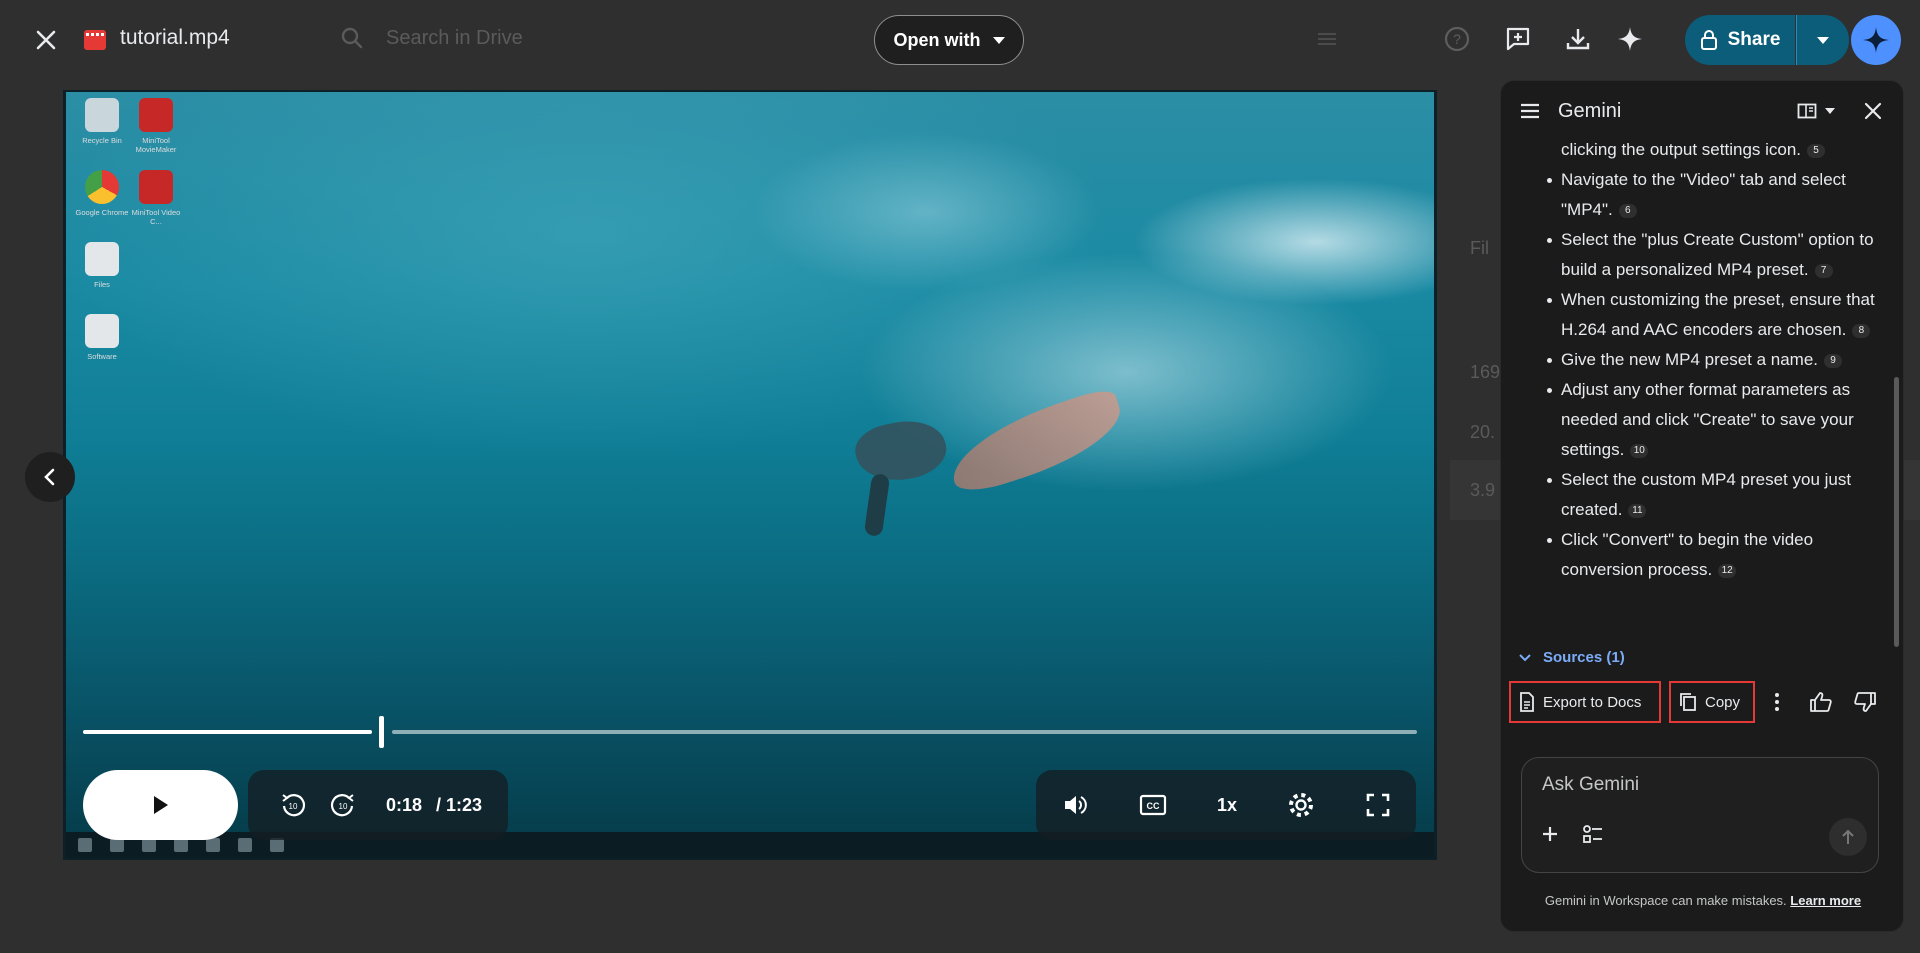  I want to click on svg-text: CC, so click(1152, 806).